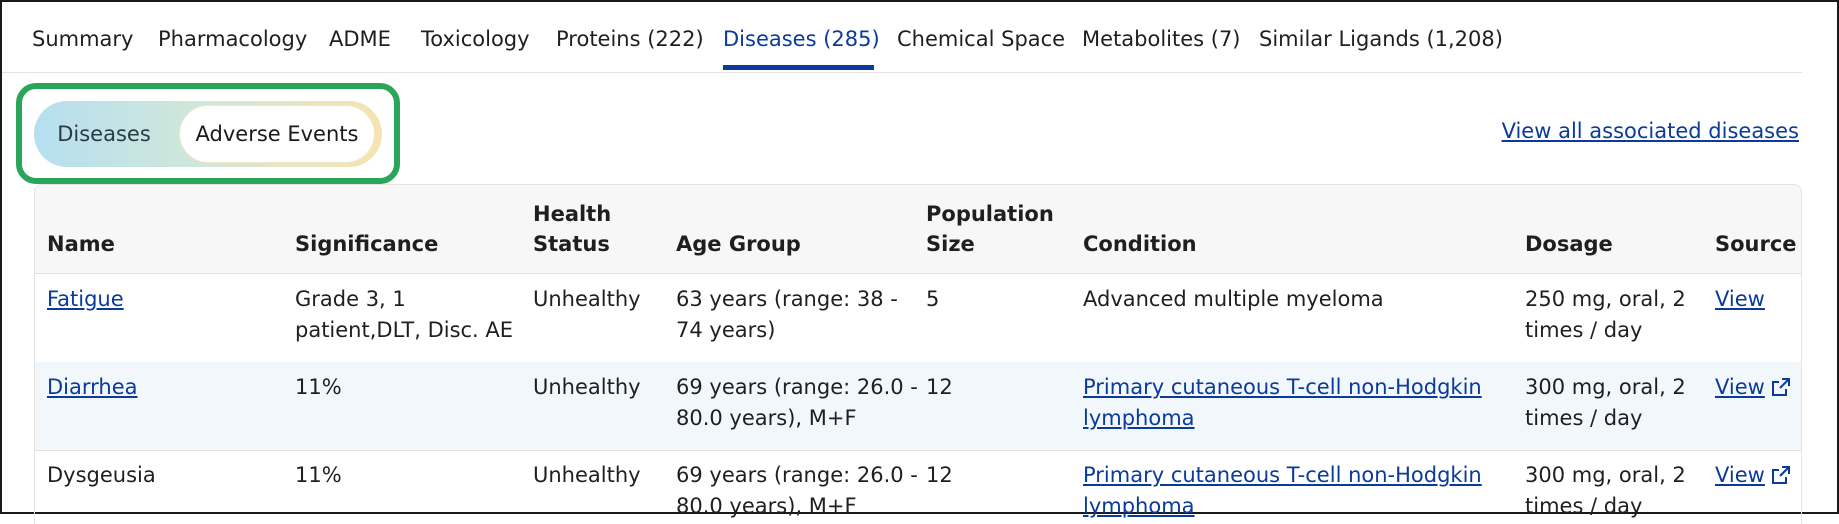 The height and width of the screenshot is (524, 1839). Describe the element at coordinates (404, 315) in the screenshot. I see `significance-cell: Grade 3, 1 patient,DLT, Disc. AE` at that location.